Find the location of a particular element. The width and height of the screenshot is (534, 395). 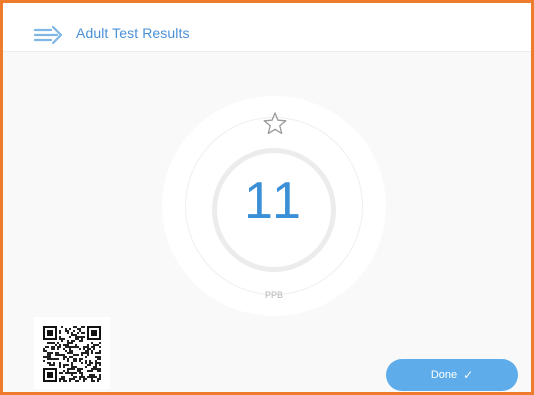

star-outline-icon is located at coordinates (275, 123).